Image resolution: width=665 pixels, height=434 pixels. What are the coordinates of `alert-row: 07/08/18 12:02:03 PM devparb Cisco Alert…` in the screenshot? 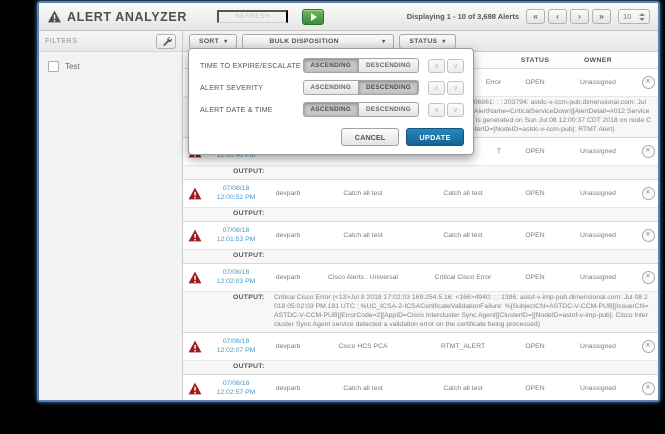 It's located at (420, 277).